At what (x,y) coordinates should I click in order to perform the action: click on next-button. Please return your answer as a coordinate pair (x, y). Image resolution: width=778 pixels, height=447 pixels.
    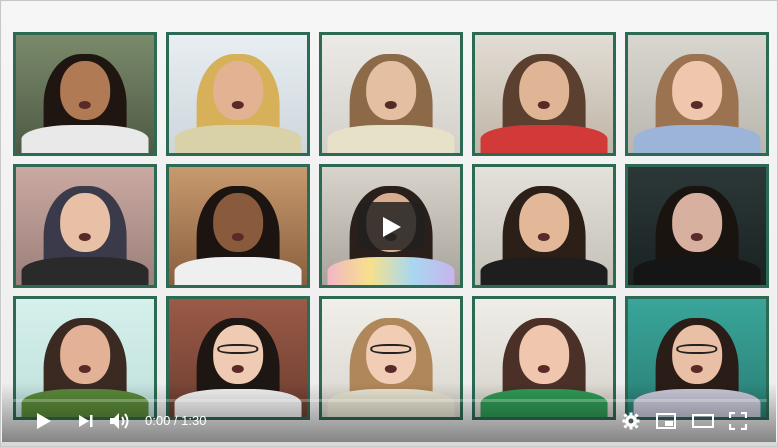
    Looking at the image, I should click on (86, 421).